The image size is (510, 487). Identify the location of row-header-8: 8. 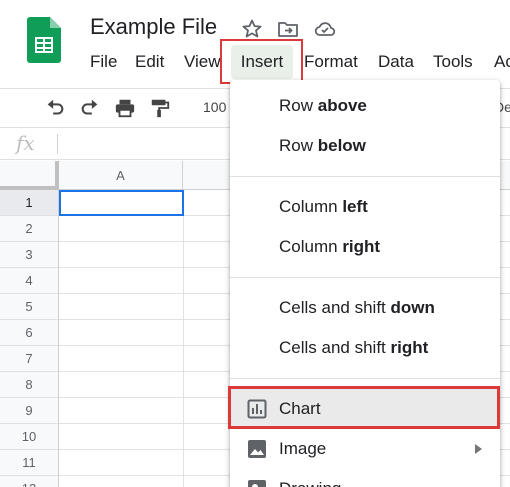
(29, 385).